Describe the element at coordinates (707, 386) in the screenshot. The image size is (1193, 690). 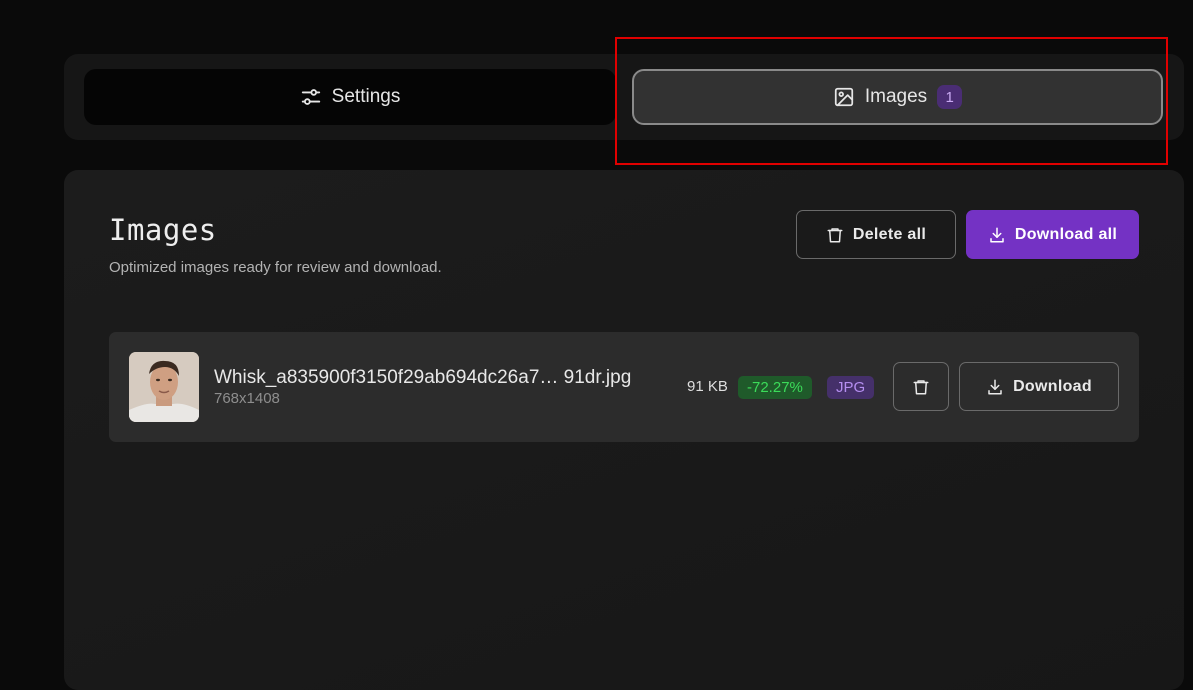
I see `file-size: 91 KB` at that location.